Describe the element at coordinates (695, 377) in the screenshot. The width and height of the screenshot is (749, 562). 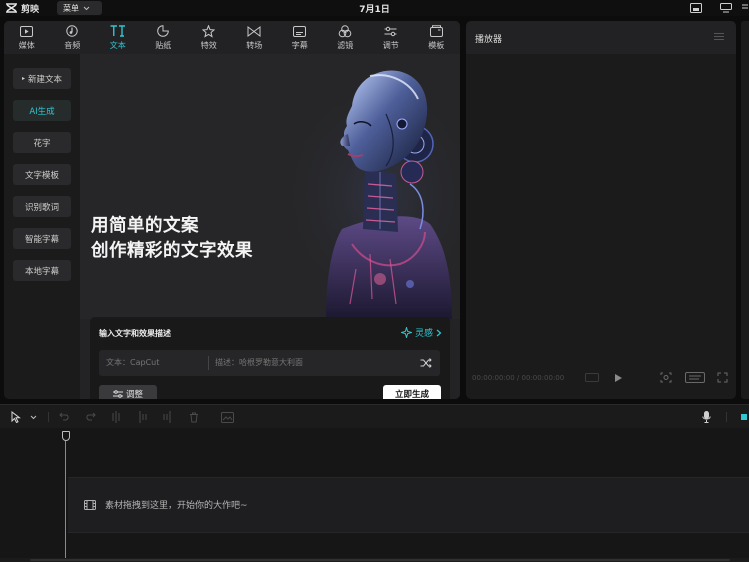
I see `ratio-button` at that location.